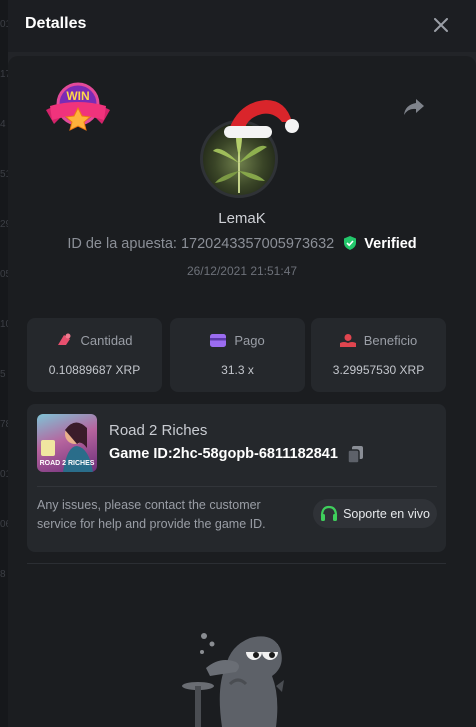  I want to click on win-badge-icon: WIN, so click(78, 106).